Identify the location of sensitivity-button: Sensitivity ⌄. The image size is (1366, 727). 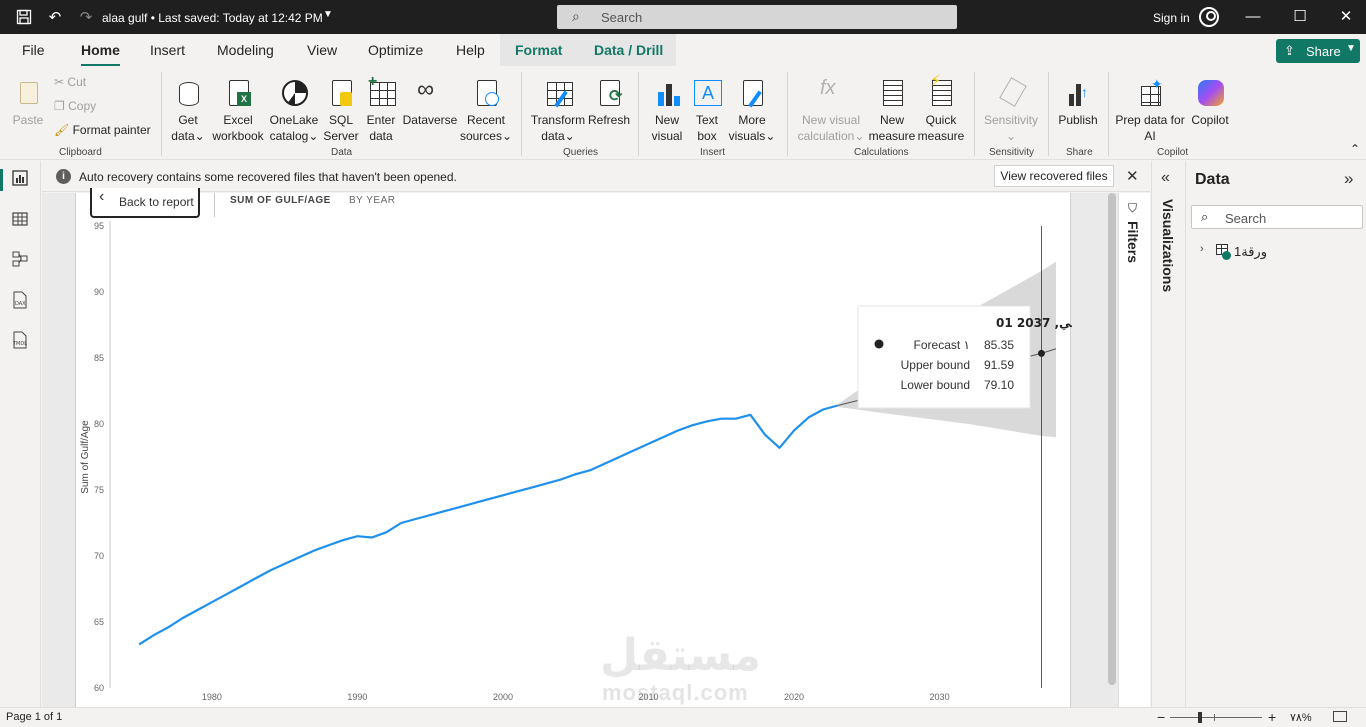
(1011, 110).